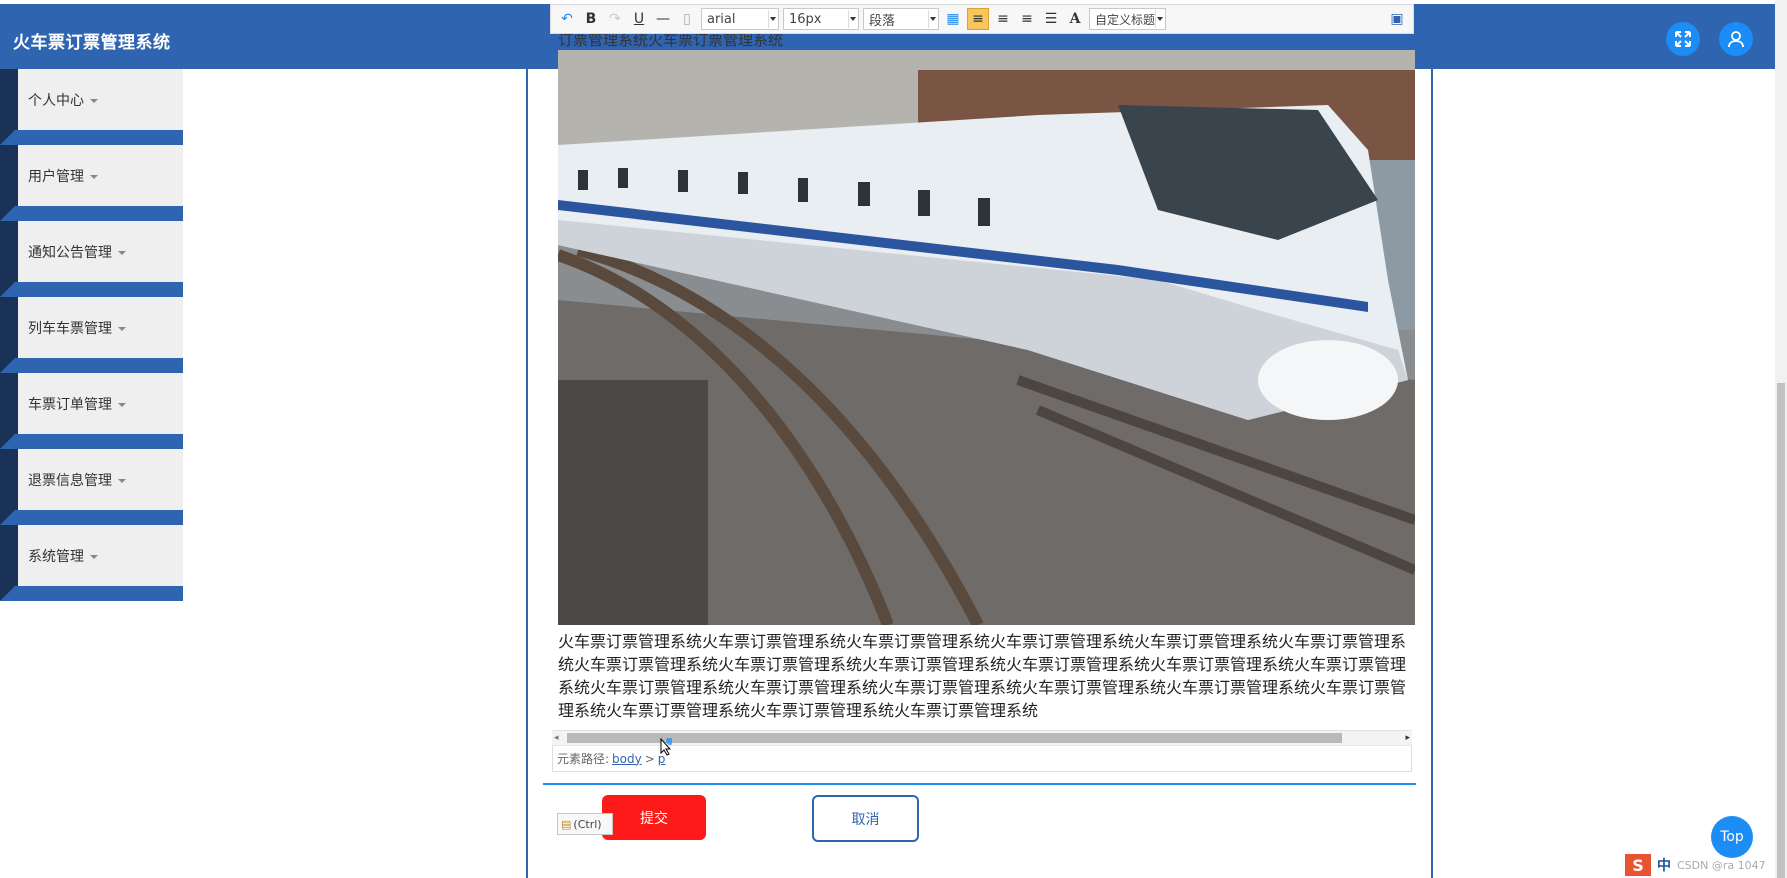 This screenshot has width=1787, height=878. Describe the element at coordinates (1721, 865) in the screenshot. I see `csdn-watermark: CSDN @ra 1047` at that location.